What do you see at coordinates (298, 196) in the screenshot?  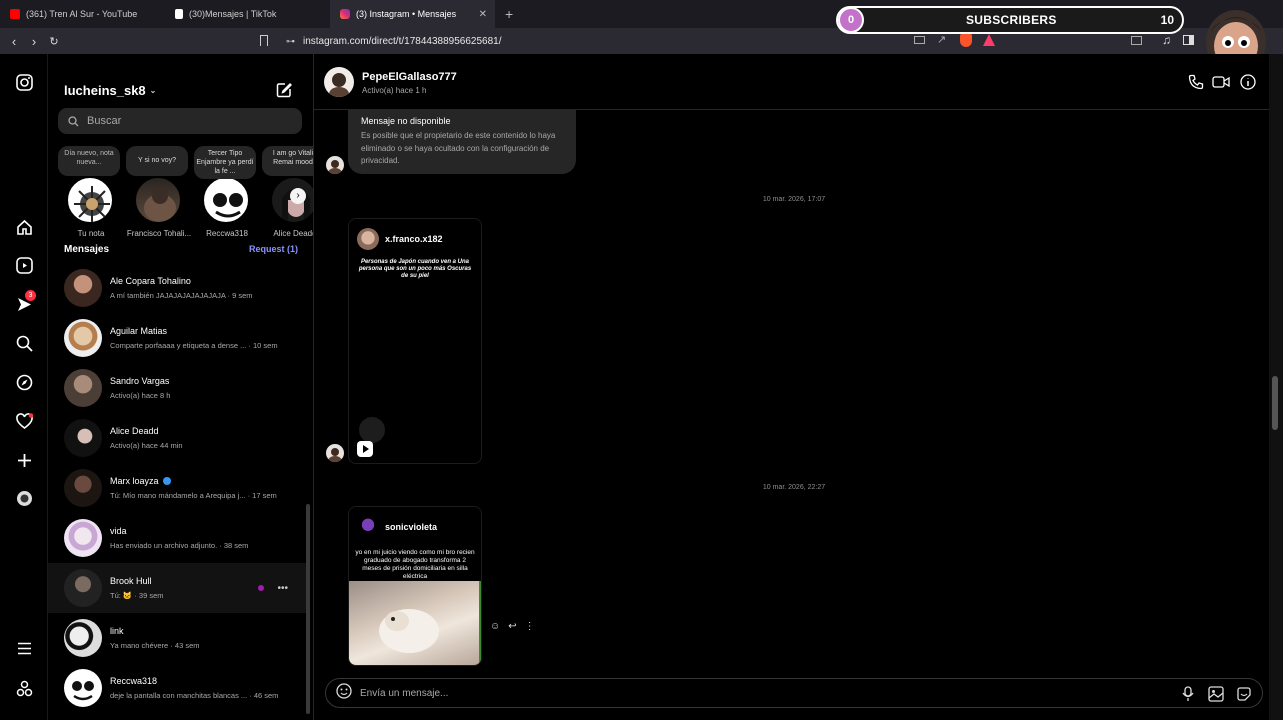 I see `notes-next-icon: ›` at bounding box center [298, 196].